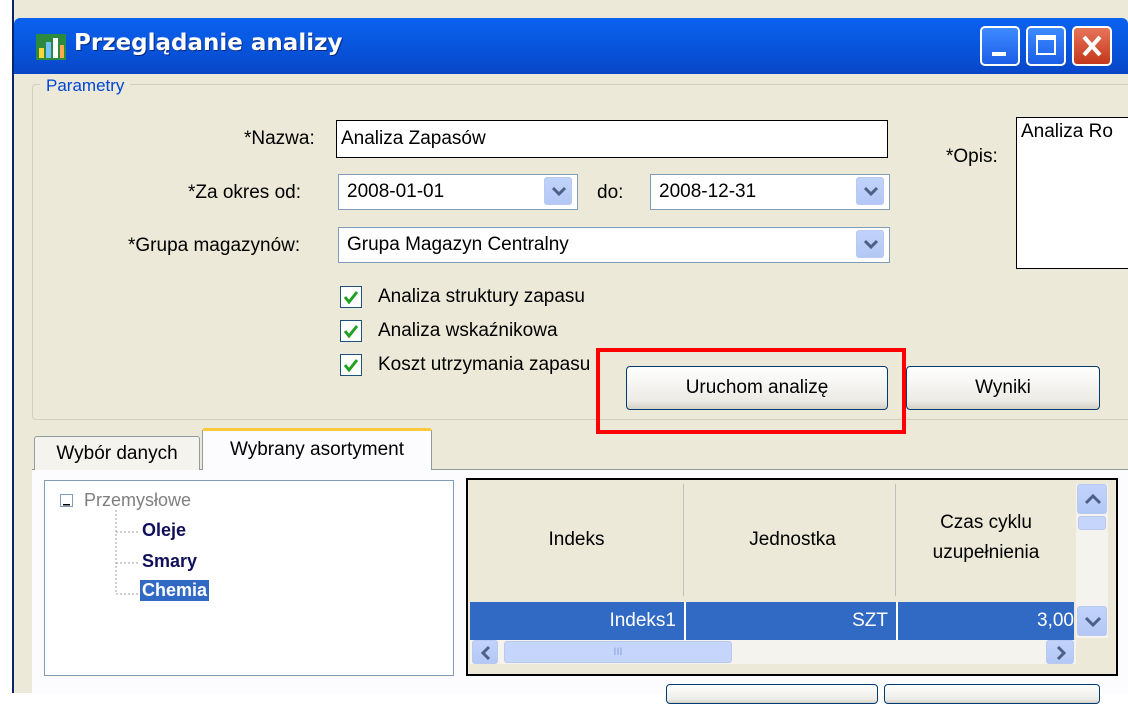 The width and height of the screenshot is (1128, 704). I want to click on maximize-button, so click(1046, 46).